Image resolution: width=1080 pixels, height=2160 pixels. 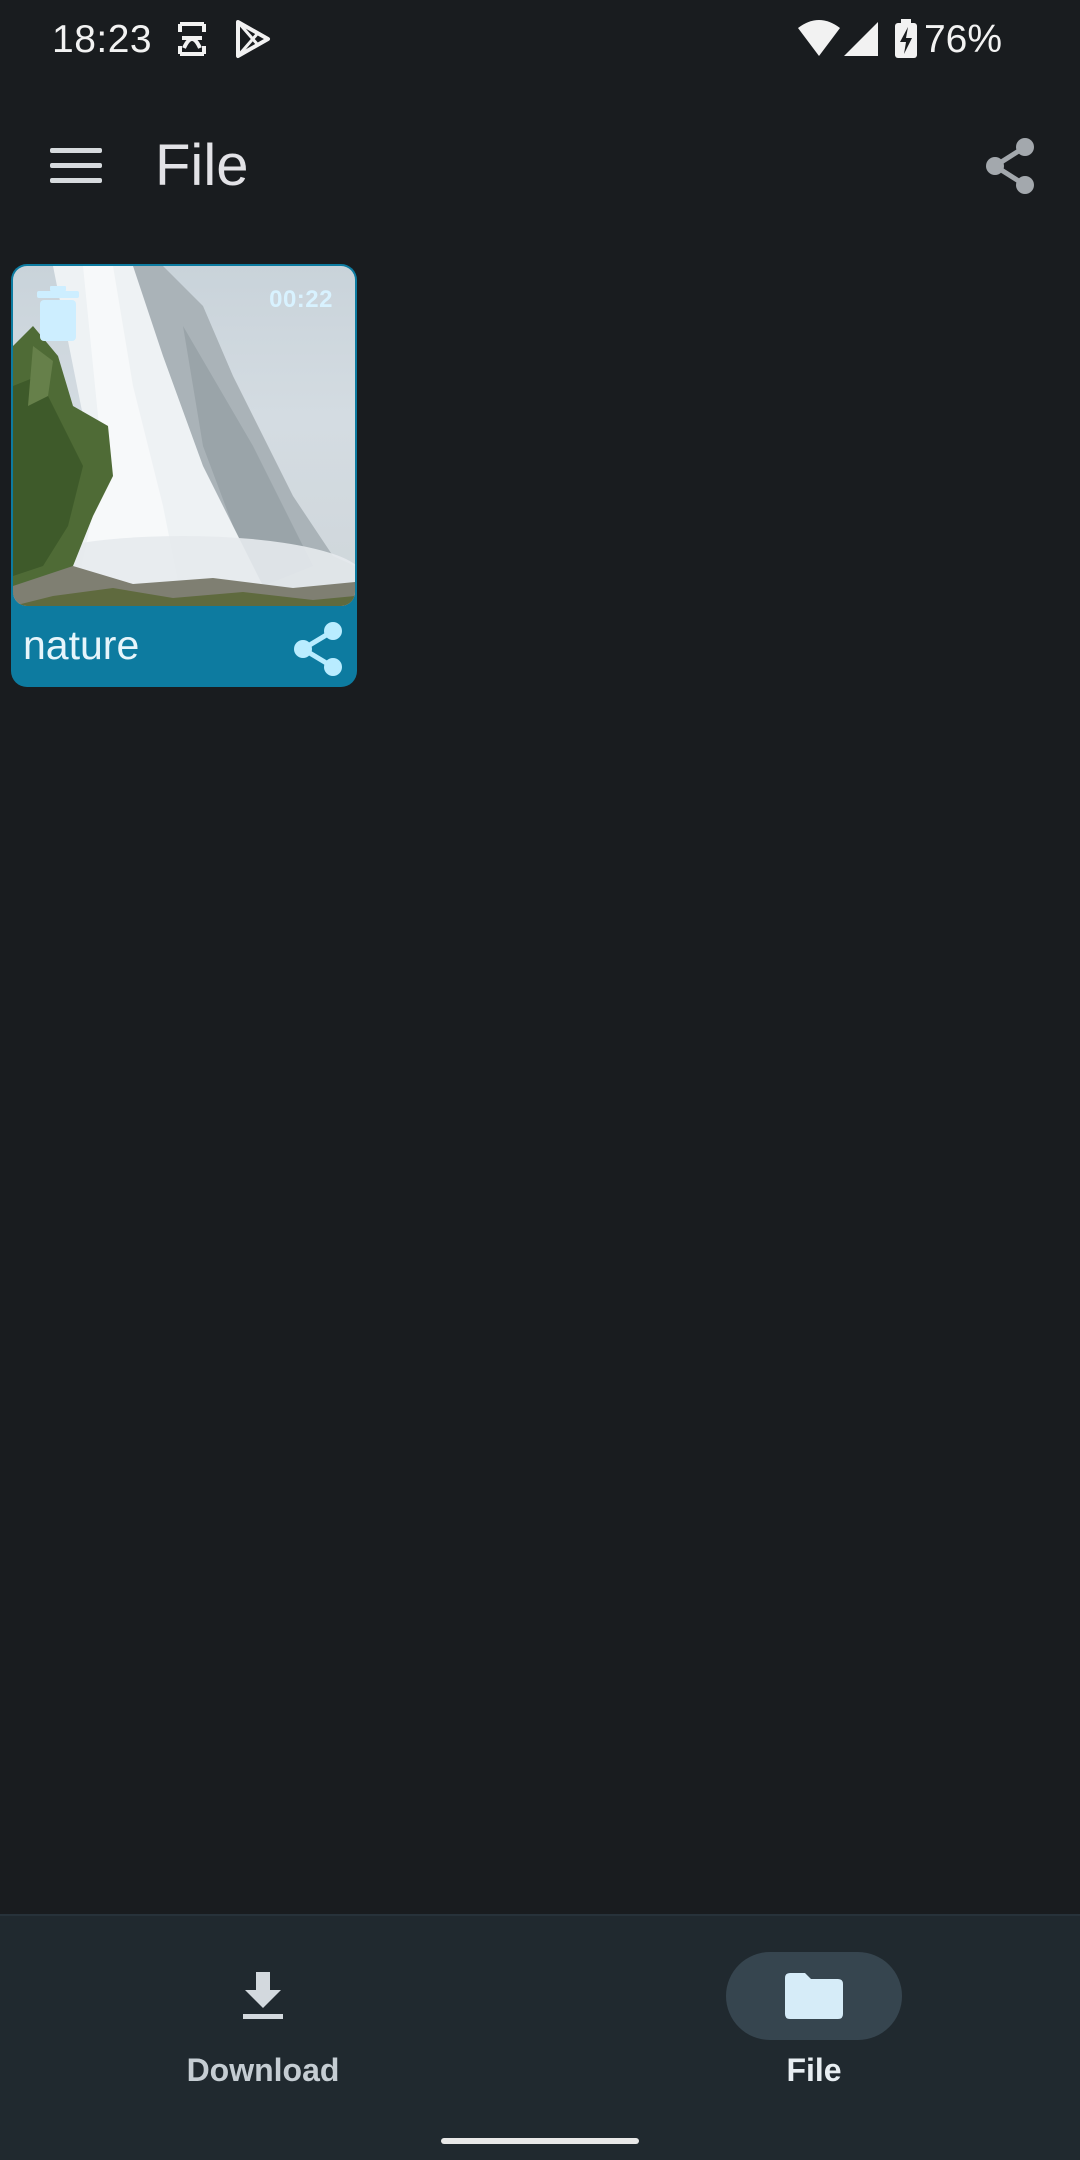 I want to click on bottom-navigation: Download File, so click(x=540, y=2037).